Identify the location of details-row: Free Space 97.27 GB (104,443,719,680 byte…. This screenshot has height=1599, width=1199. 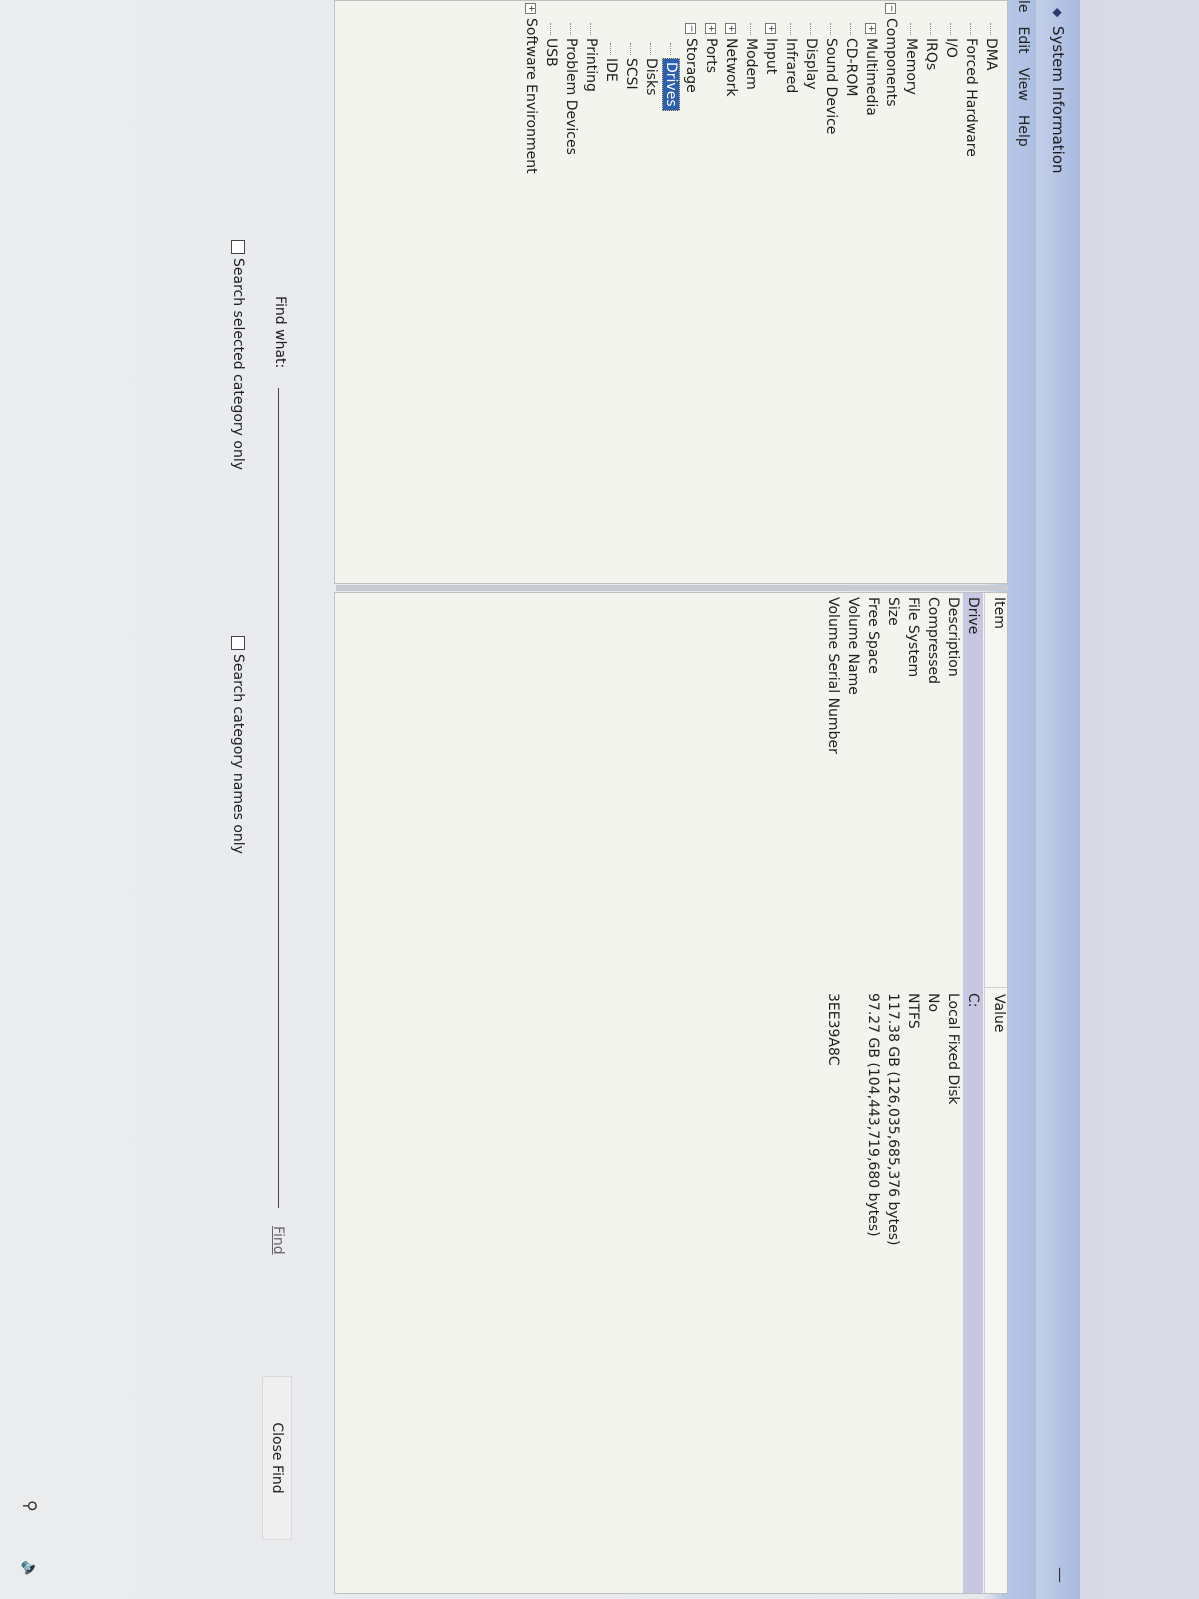
(873, 1093).